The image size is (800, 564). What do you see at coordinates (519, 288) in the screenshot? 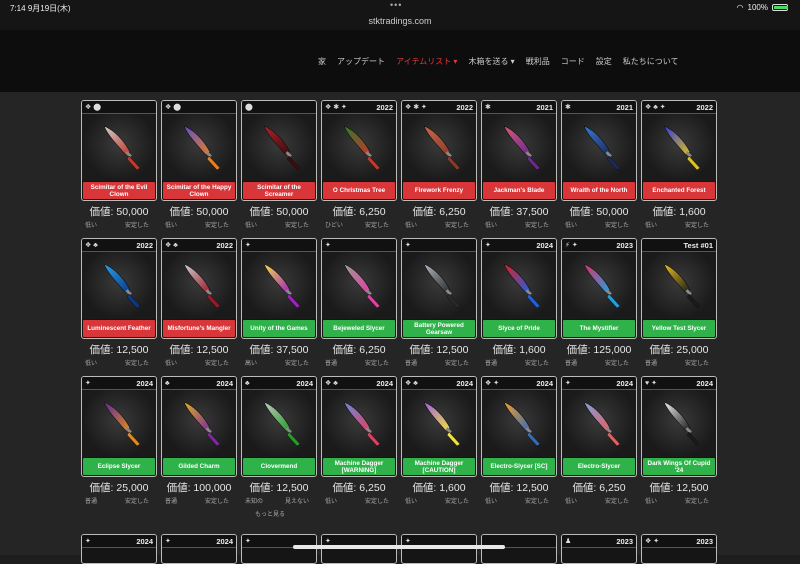
I see `item-frame: ✦ 2024 Slyce of Pride` at bounding box center [519, 288].